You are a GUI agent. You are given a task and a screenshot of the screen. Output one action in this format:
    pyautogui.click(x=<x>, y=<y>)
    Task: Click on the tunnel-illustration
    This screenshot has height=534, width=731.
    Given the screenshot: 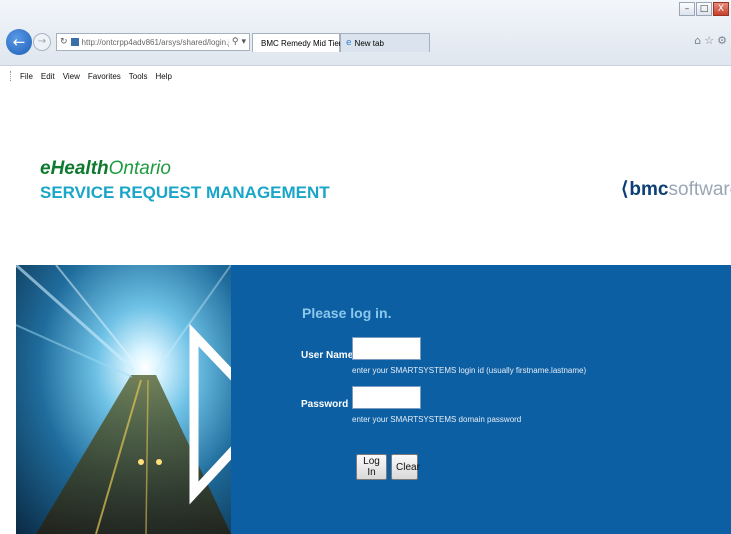 What is the action you would take?
    pyautogui.click(x=123, y=399)
    